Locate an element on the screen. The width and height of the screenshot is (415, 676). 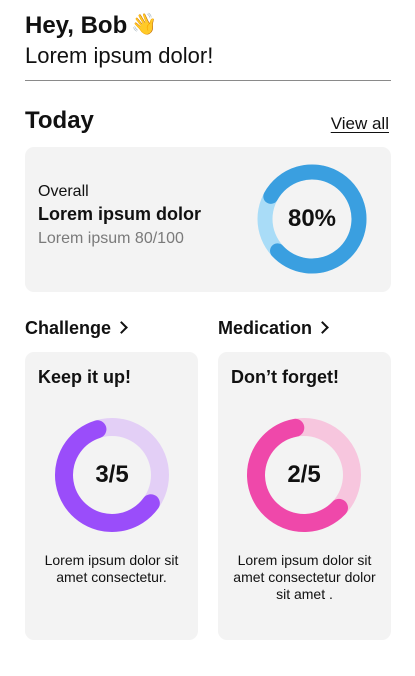
medication-link: Medication is located at coordinates (273, 328).